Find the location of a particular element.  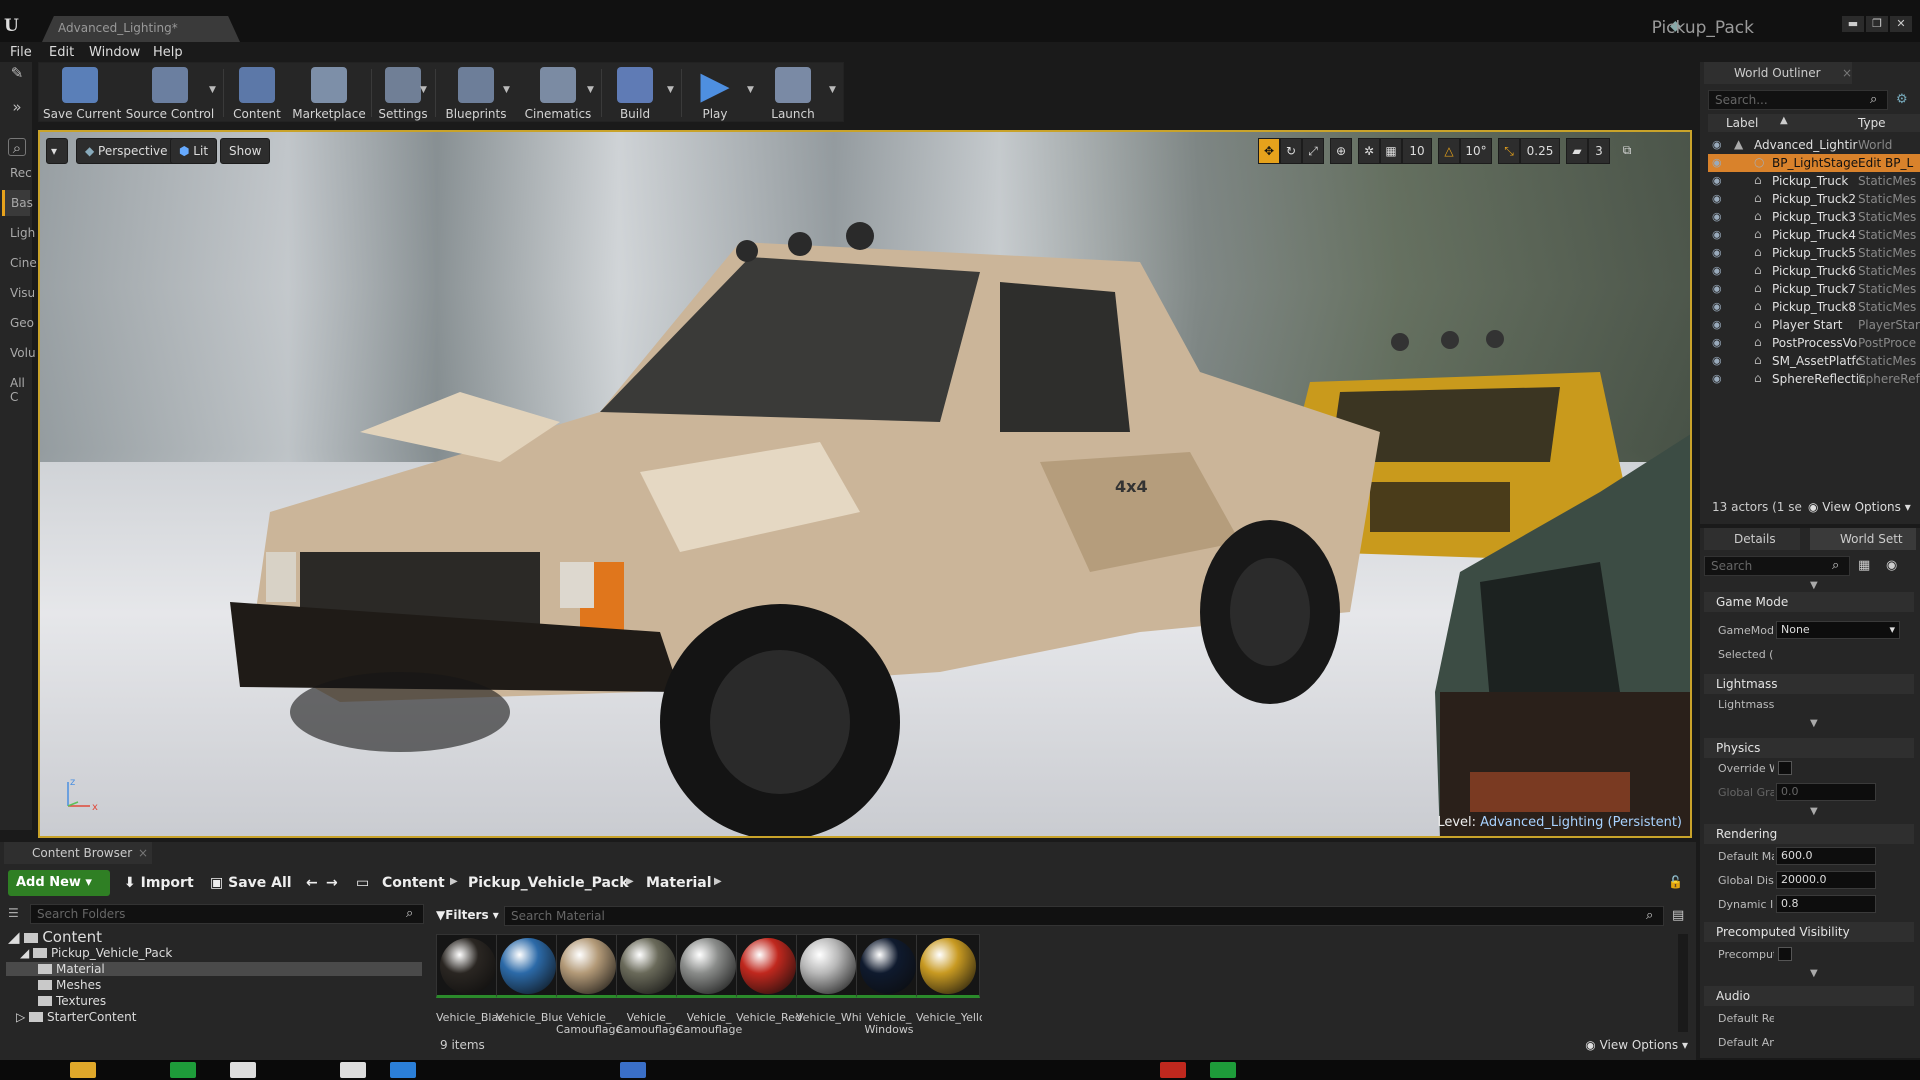

camera-speed-icon: ▰ is located at coordinates (1577, 151).